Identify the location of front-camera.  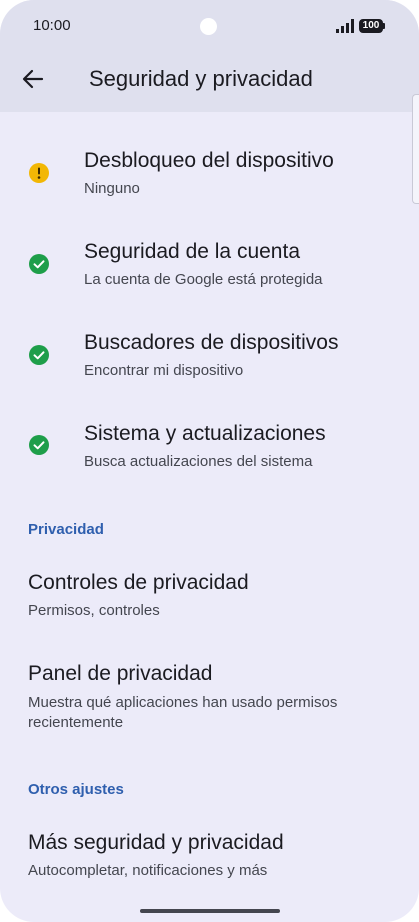
(208, 26).